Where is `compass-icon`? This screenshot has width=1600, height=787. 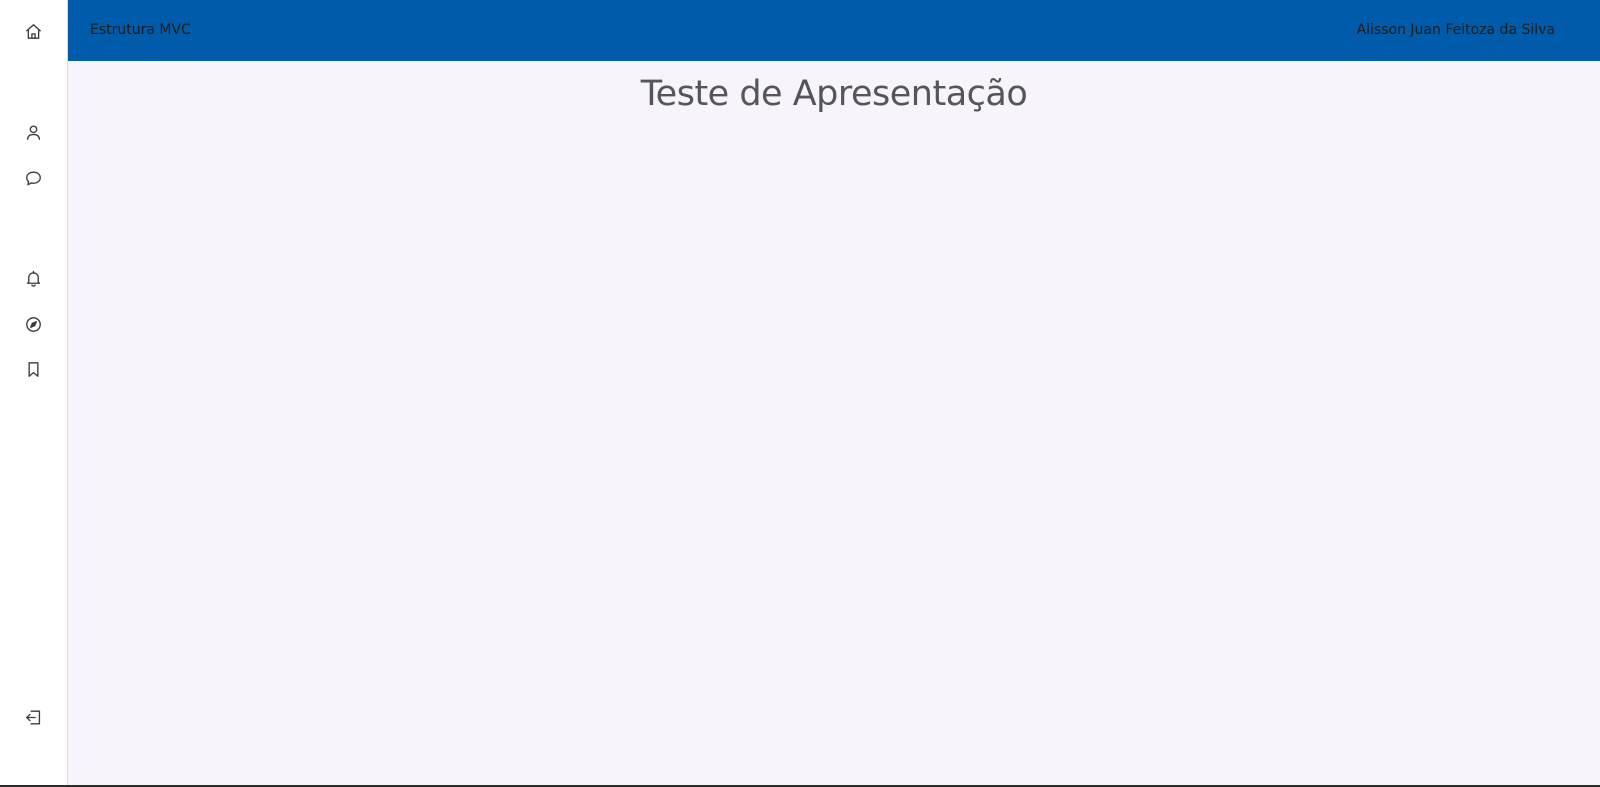
compass-icon is located at coordinates (33, 324).